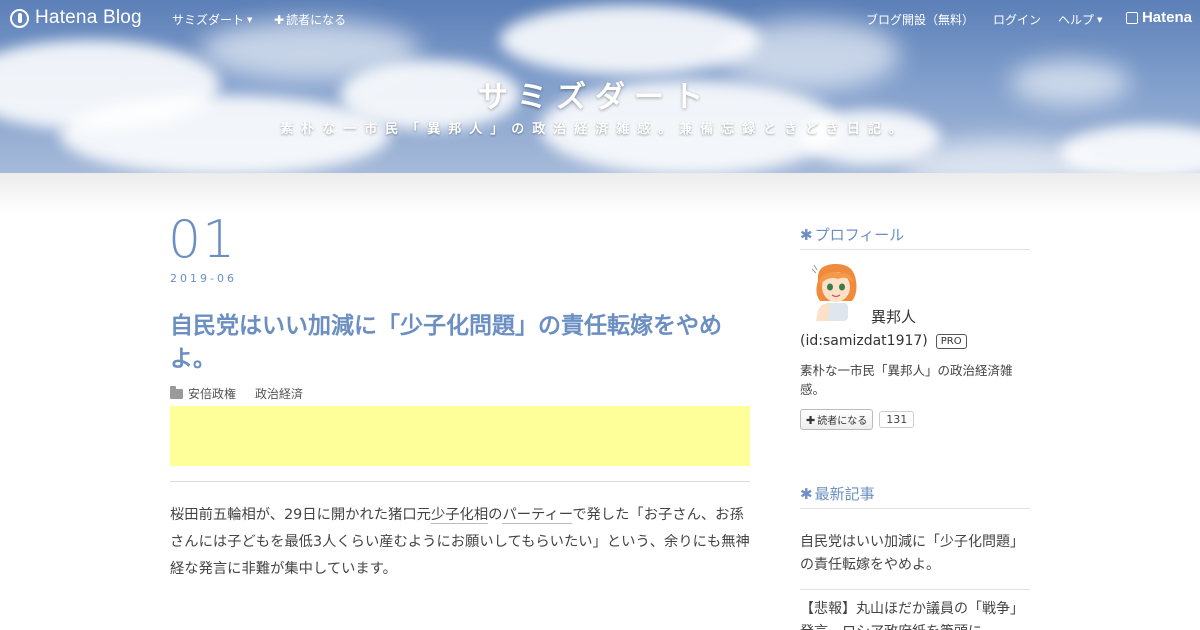 The width and height of the screenshot is (1200, 630). I want to click on profile-id-row: (id:samizdat1917) PRO, so click(883, 341).